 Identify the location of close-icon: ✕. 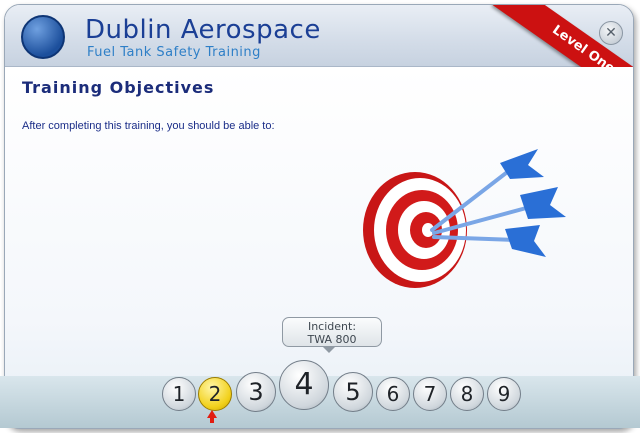
(611, 33).